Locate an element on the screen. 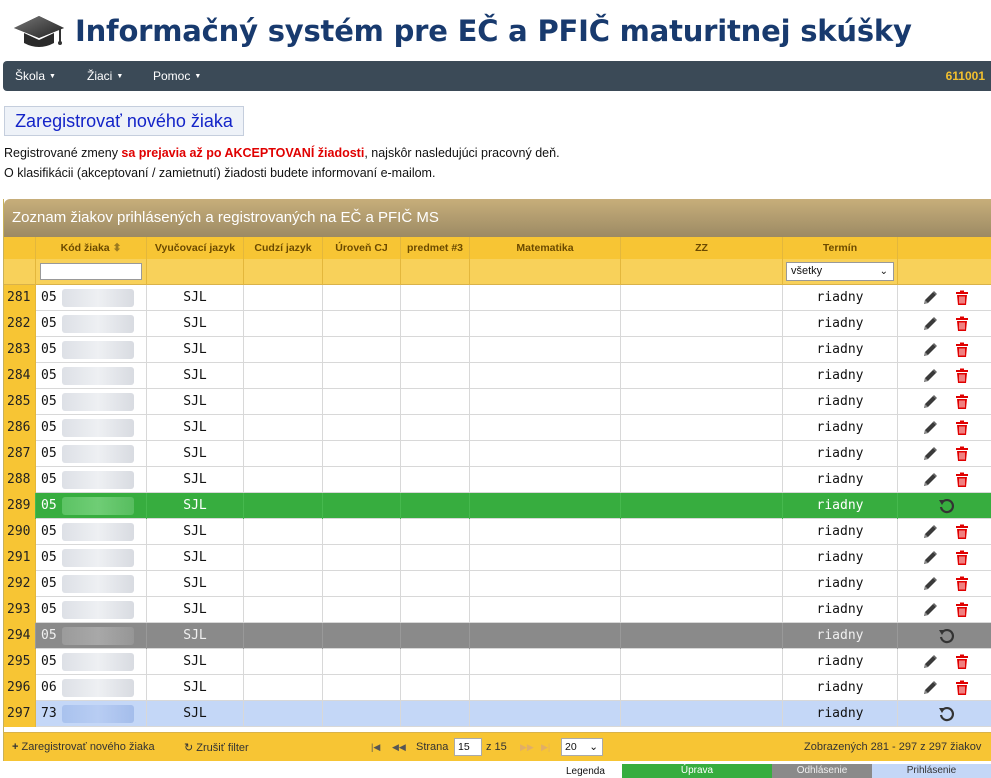 This screenshot has height=778, width=991. row-number: 282 is located at coordinates (20, 324).